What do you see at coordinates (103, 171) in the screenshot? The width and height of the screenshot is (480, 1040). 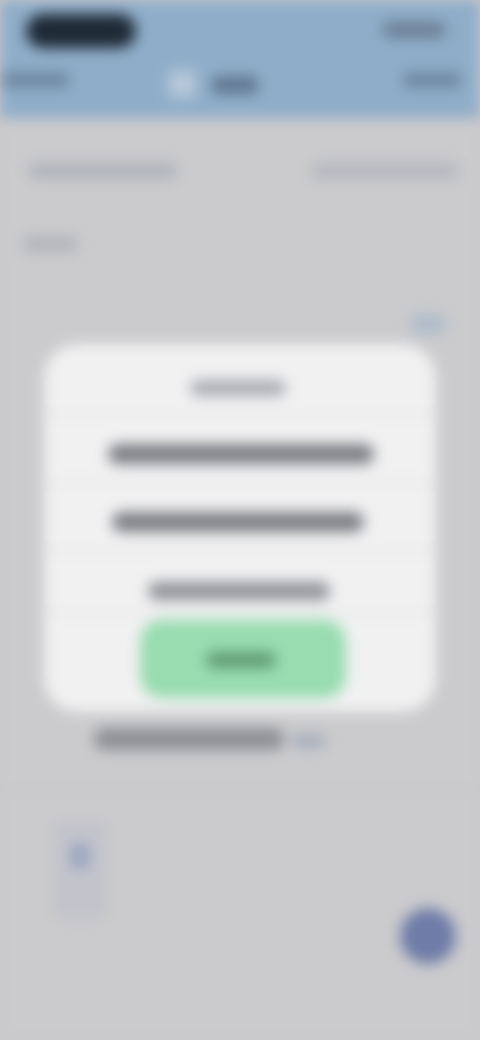 I see `tab-left` at bounding box center [103, 171].